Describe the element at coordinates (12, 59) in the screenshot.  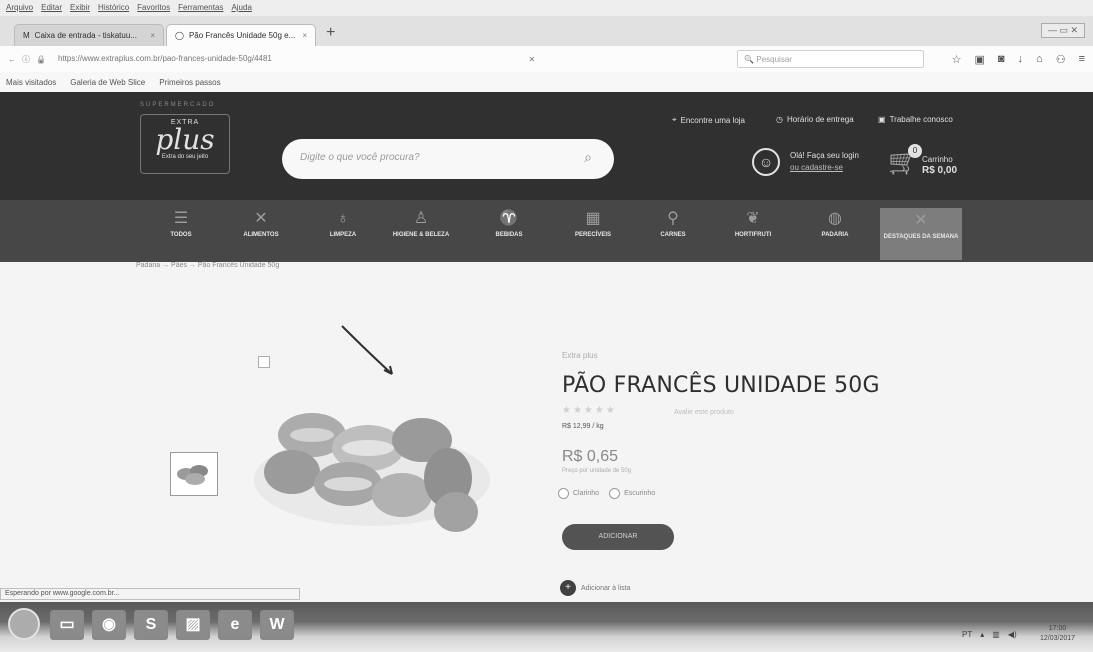
I see `back-icon: ←` at that location.